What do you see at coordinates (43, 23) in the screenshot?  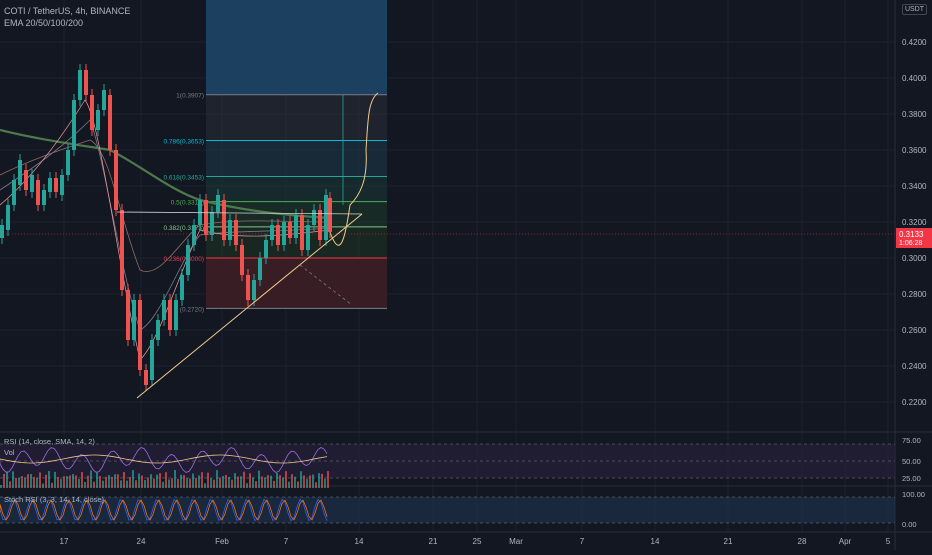 I see `ema-indicator-title: EMA 20/50/100/200` at bounding box center [43, 23].